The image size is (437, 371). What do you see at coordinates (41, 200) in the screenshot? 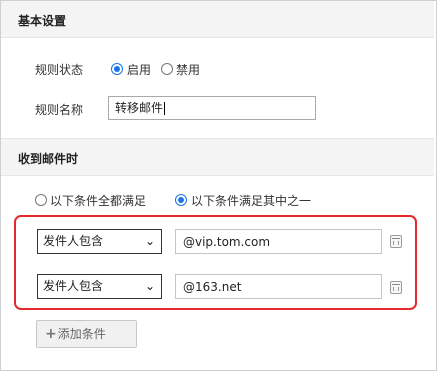
I see `match-all-radio` at bounding box center [41, 200].